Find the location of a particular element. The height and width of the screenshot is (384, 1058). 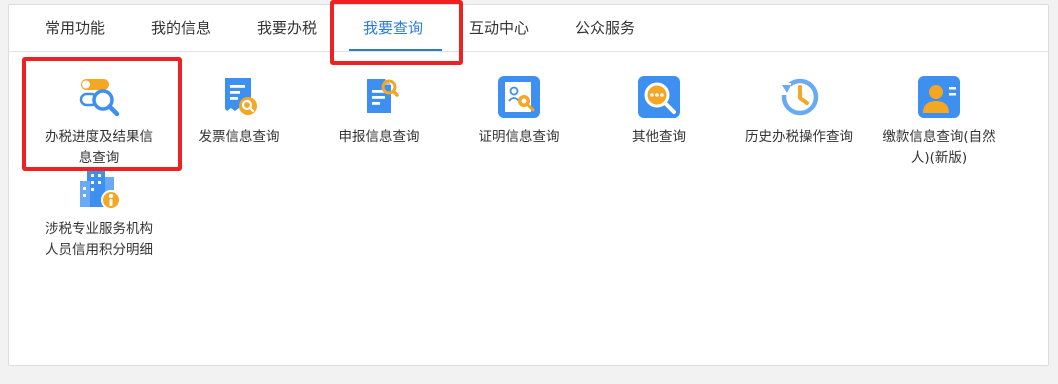

declaration-search-icon is located at coordinates (379, 97).